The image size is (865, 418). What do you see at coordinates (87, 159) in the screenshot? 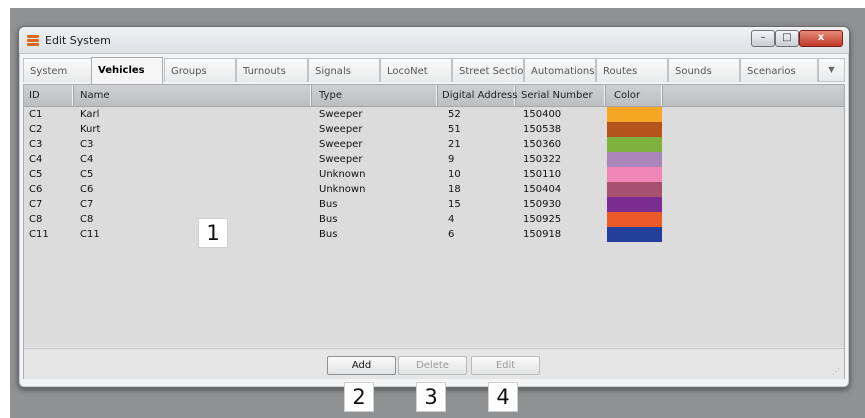
I see `cell-name: C4` at bounding box center [87, 159].